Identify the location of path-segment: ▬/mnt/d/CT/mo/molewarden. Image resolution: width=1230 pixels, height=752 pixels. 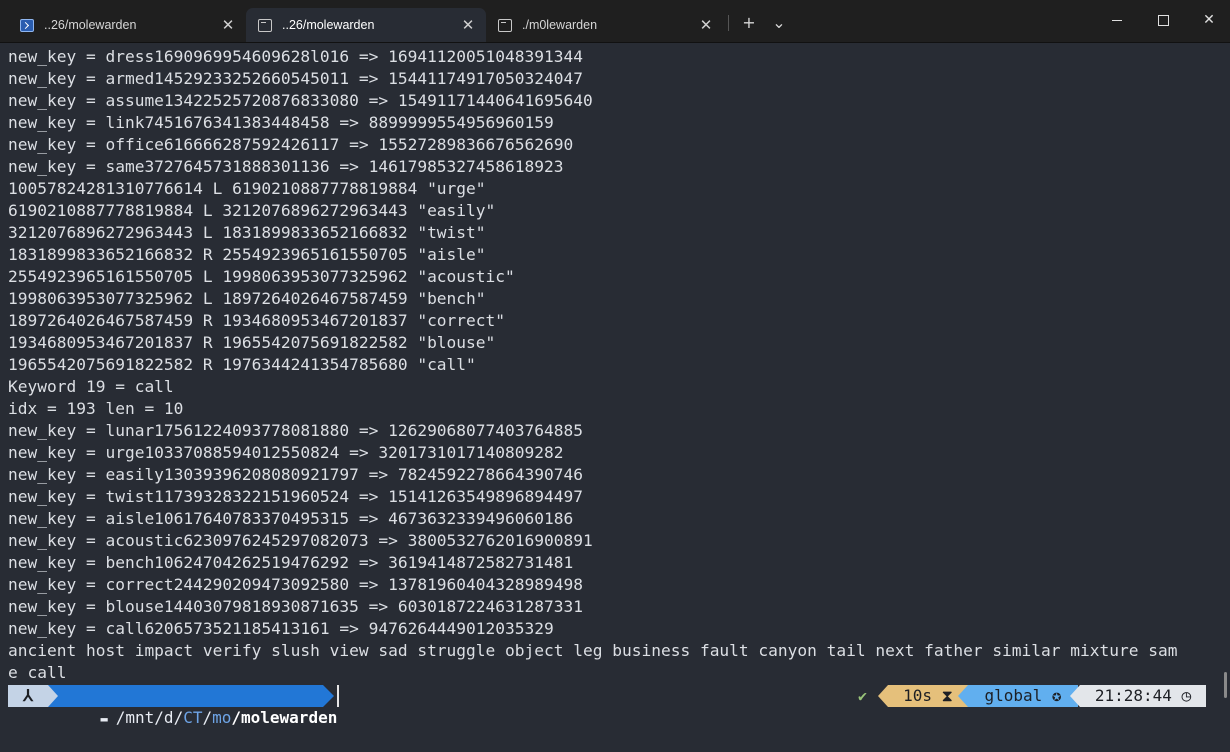
(197, 706).